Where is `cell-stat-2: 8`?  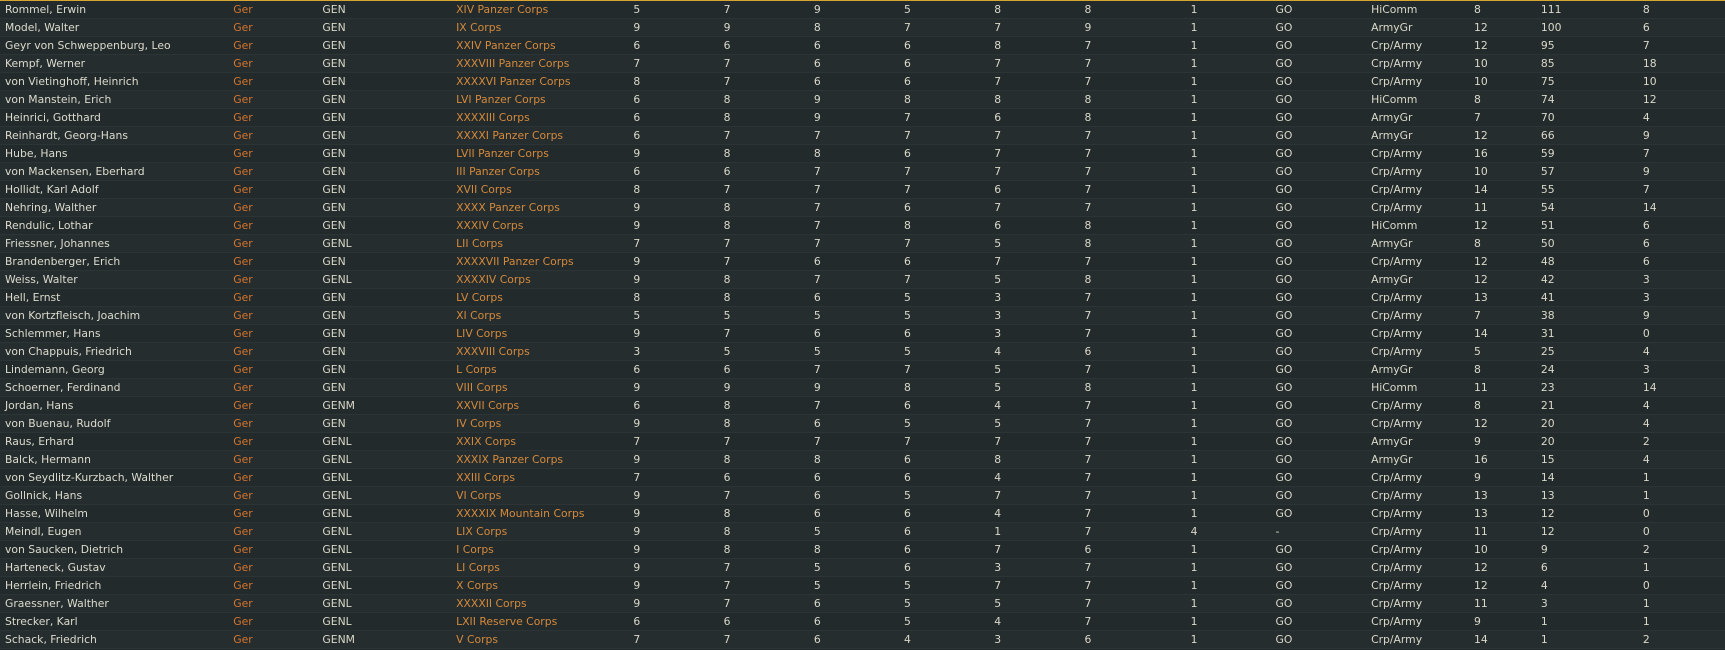
cell-stat-2: 8 is located at coordinates (763, 225).